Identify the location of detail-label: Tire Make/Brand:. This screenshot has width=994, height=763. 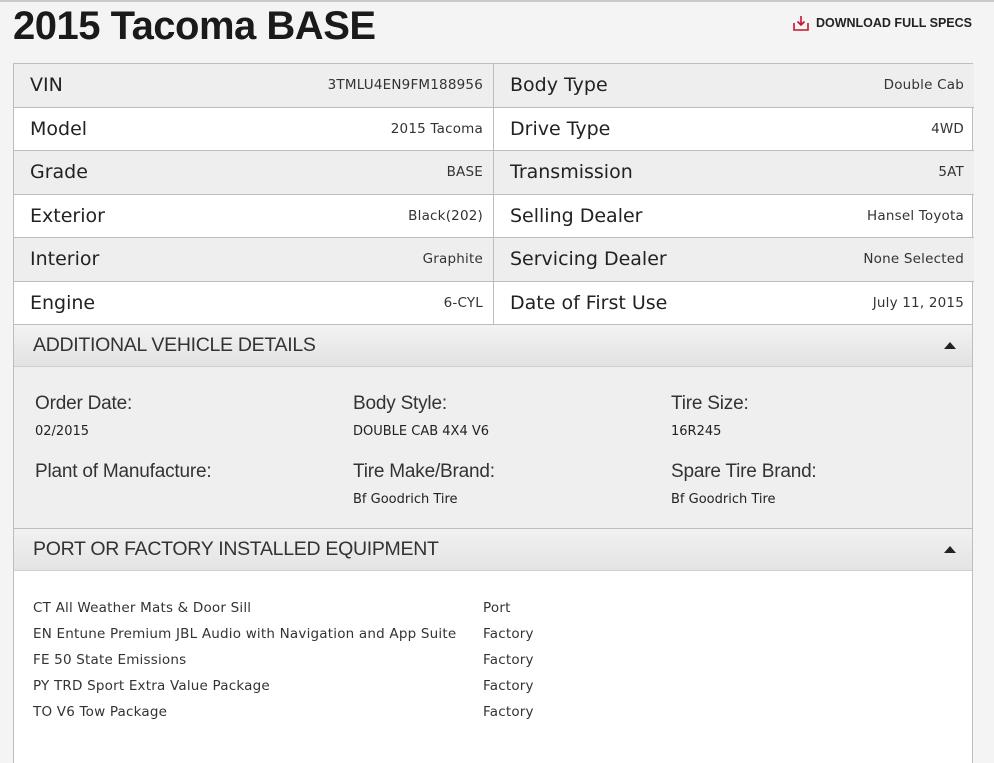
(424, 471).